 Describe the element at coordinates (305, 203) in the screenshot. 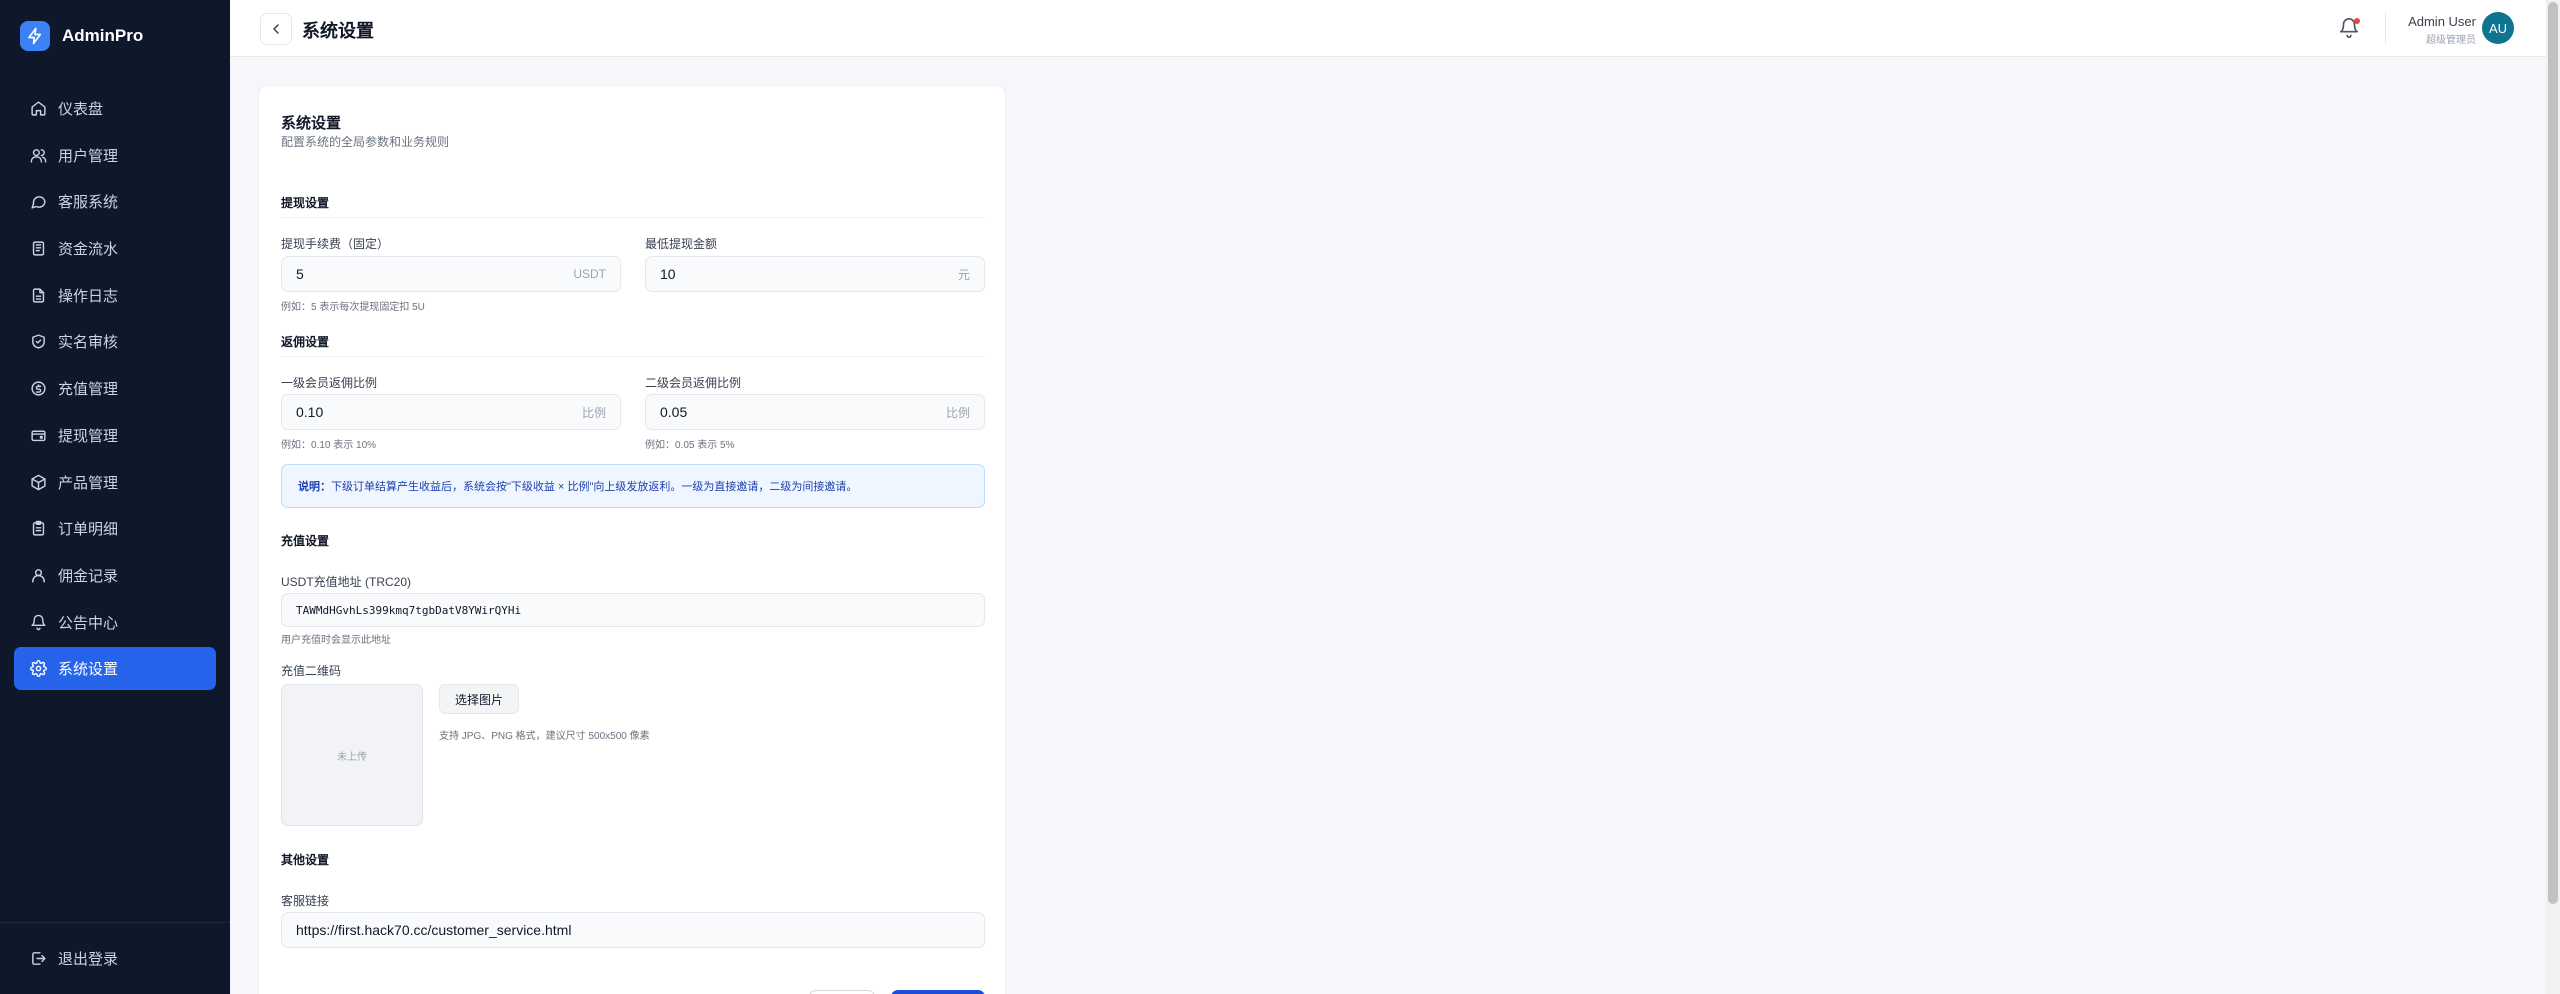

I see `withdraw-section-title: 提现设置` at that location.